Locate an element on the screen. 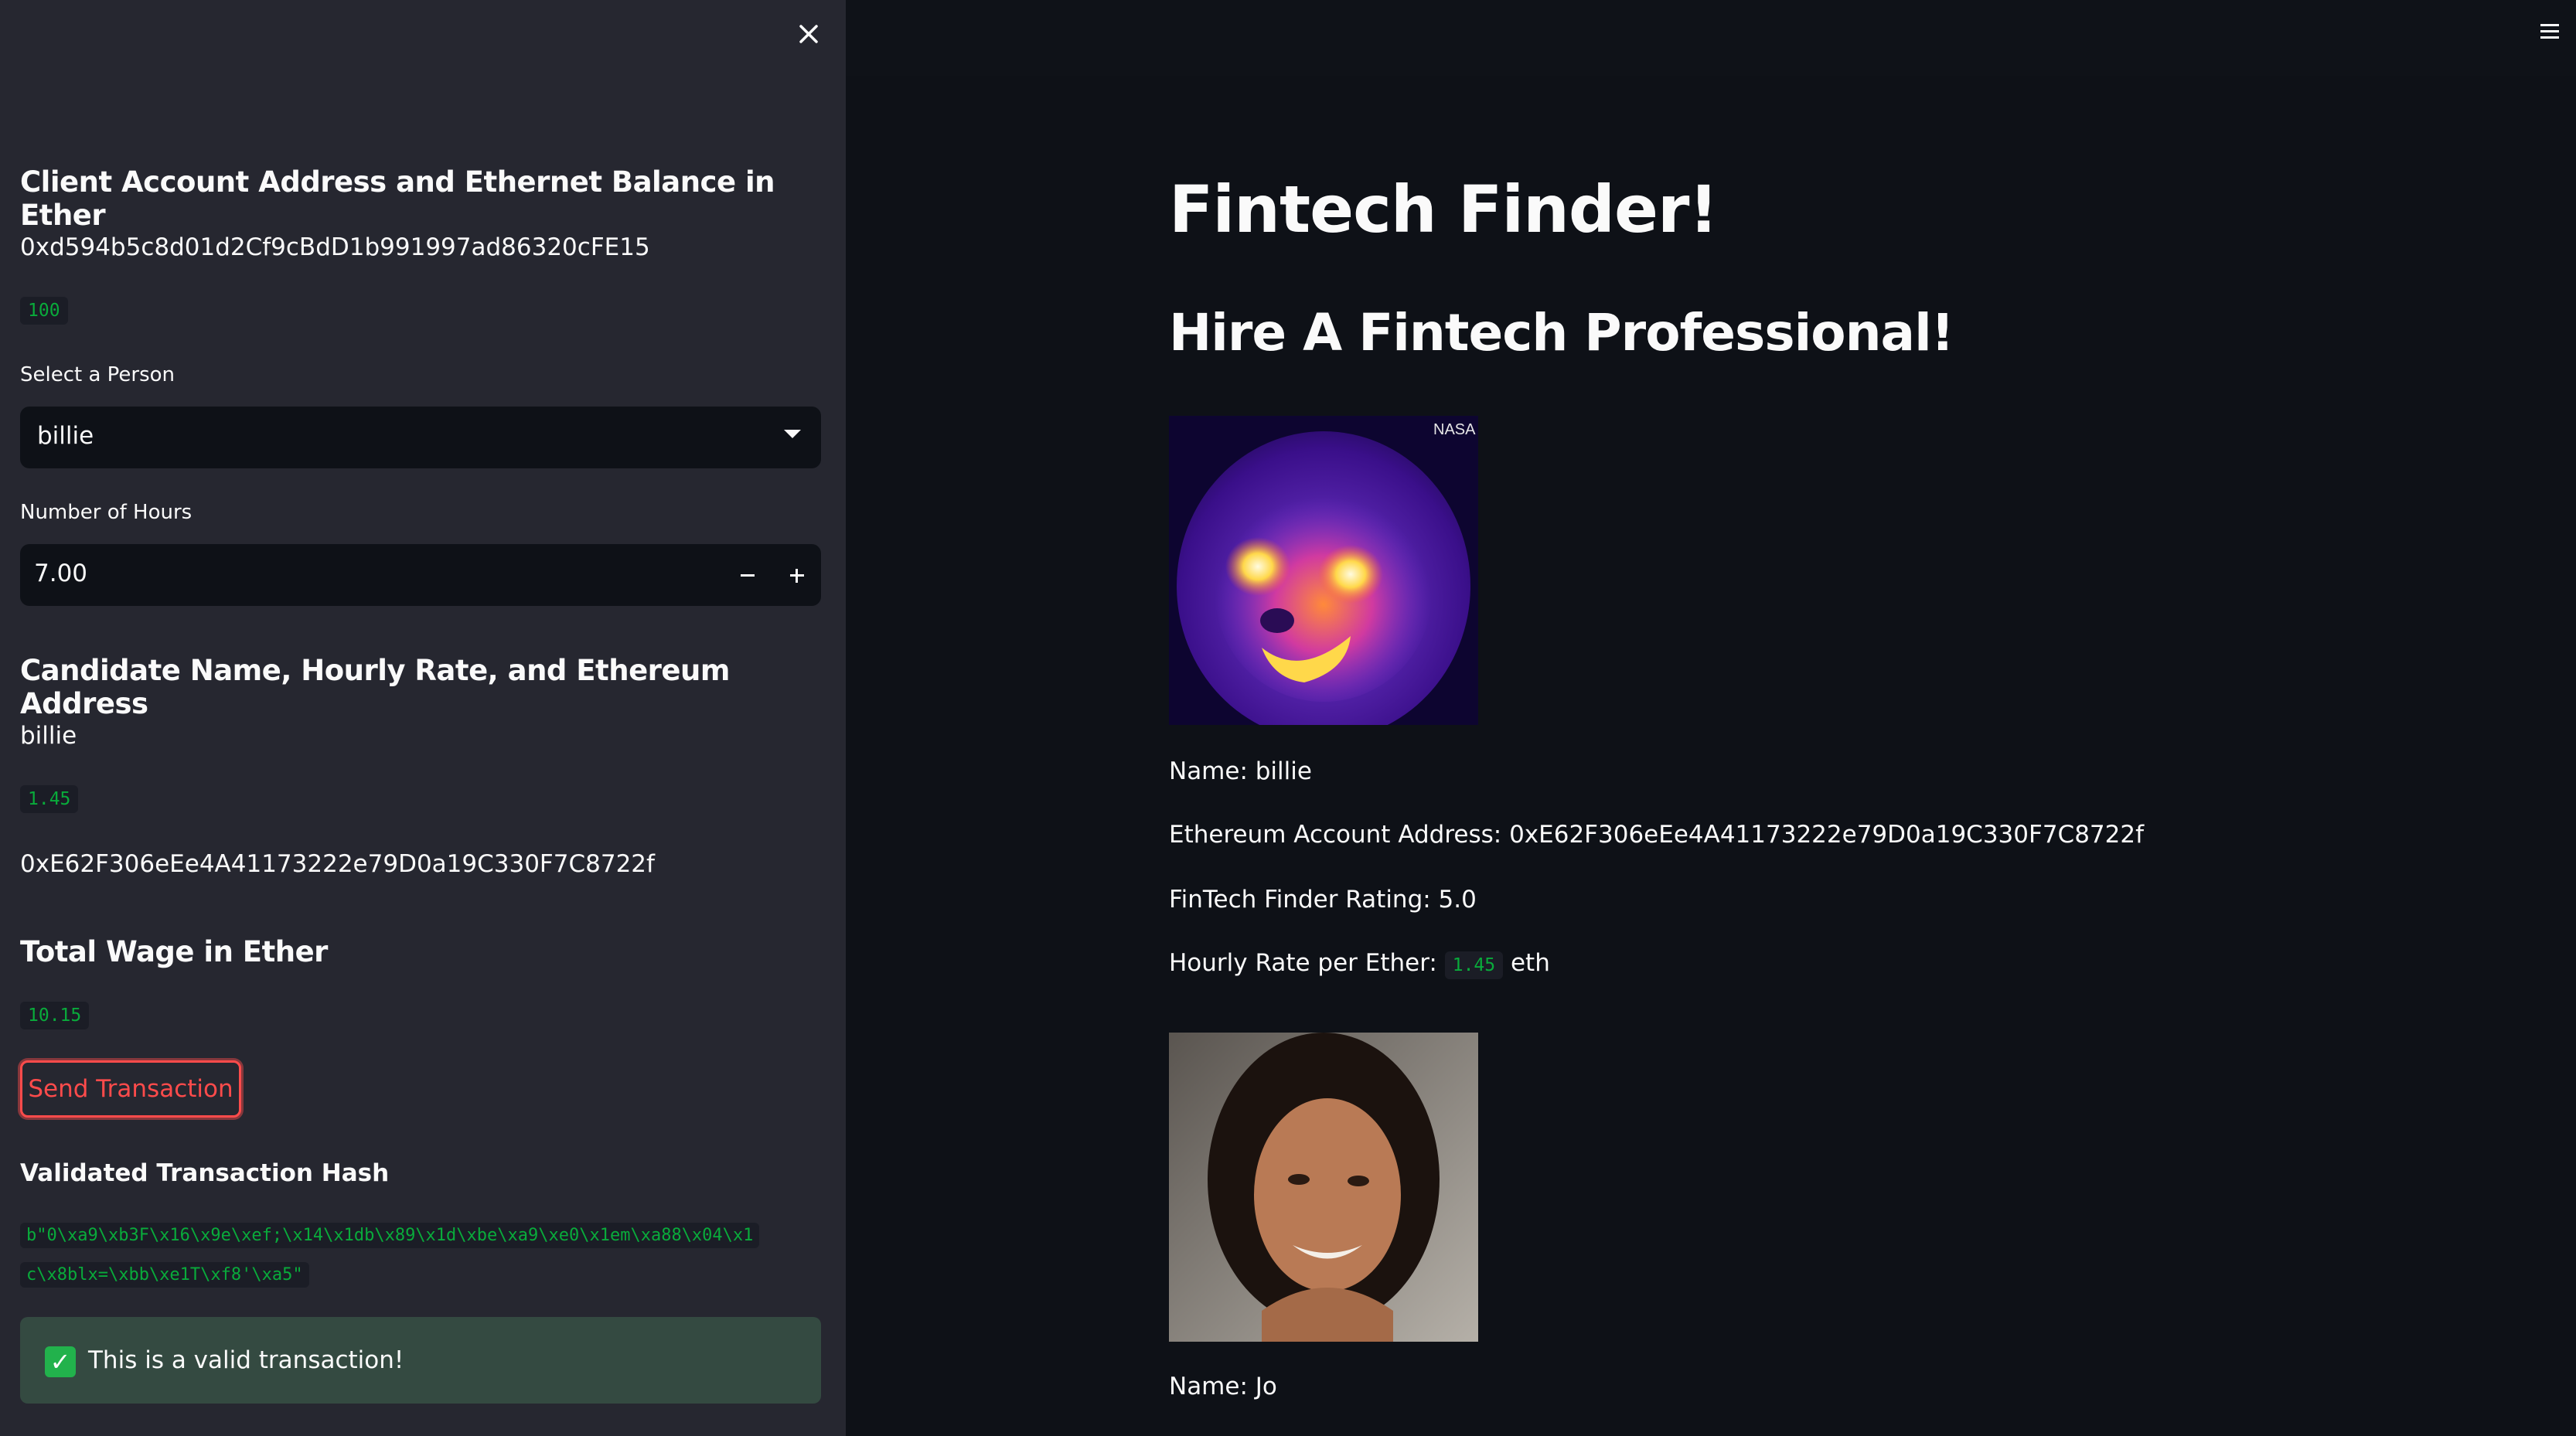  success-alert: ✓ This is a valid transaction! is located at coordinates (420, 1360).